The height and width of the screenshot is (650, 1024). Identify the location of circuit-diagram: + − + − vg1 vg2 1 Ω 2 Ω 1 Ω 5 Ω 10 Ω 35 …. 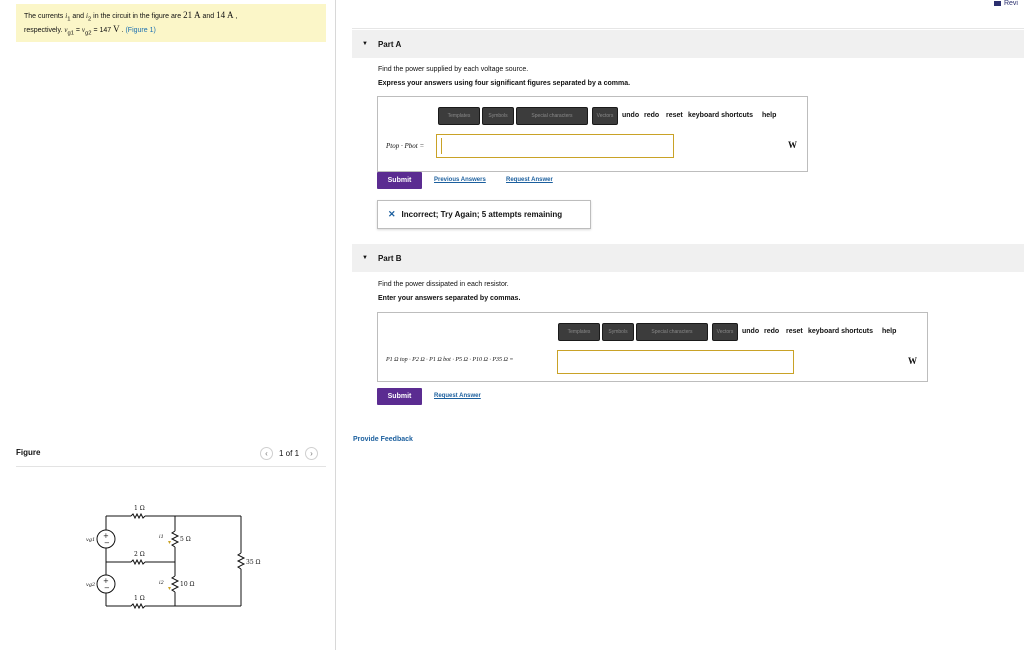
(173, 557).